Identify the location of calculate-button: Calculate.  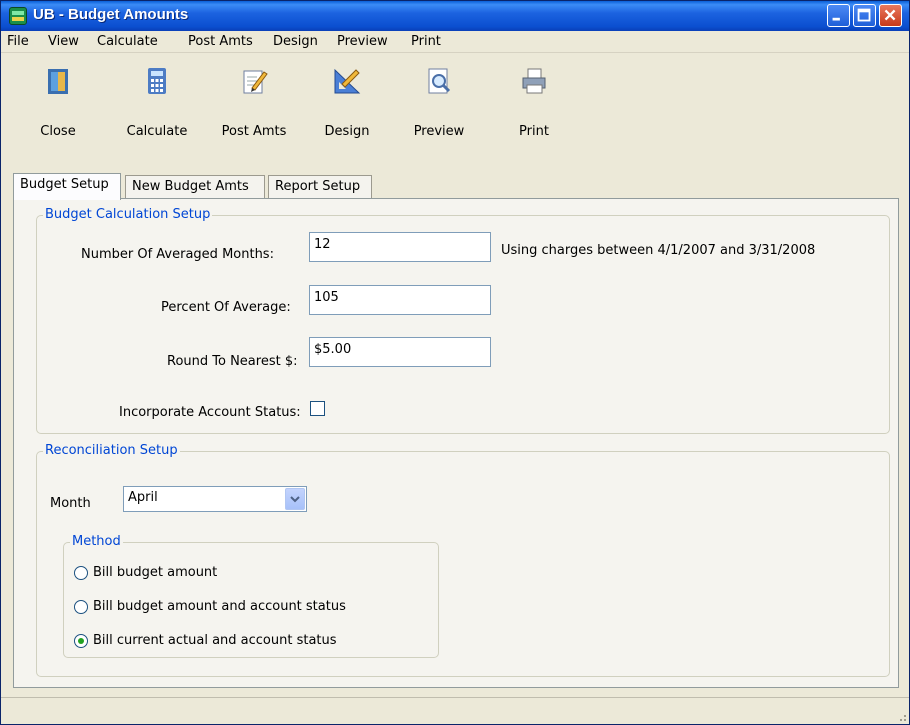
(157, 113).